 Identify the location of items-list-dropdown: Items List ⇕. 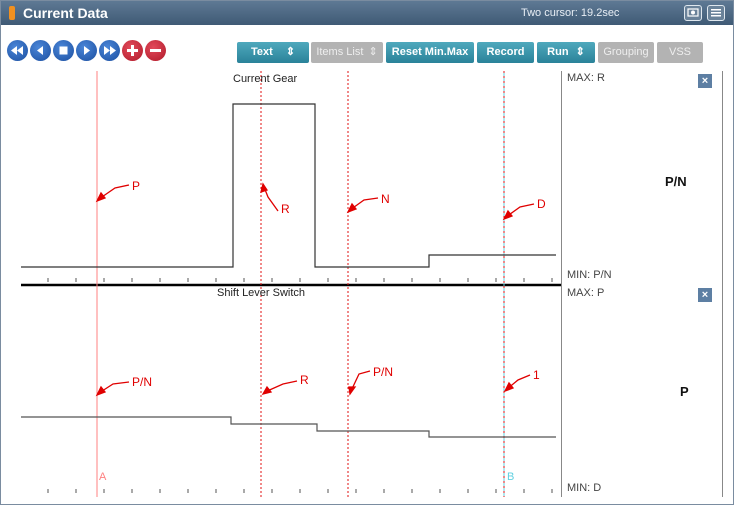
(347, 52).